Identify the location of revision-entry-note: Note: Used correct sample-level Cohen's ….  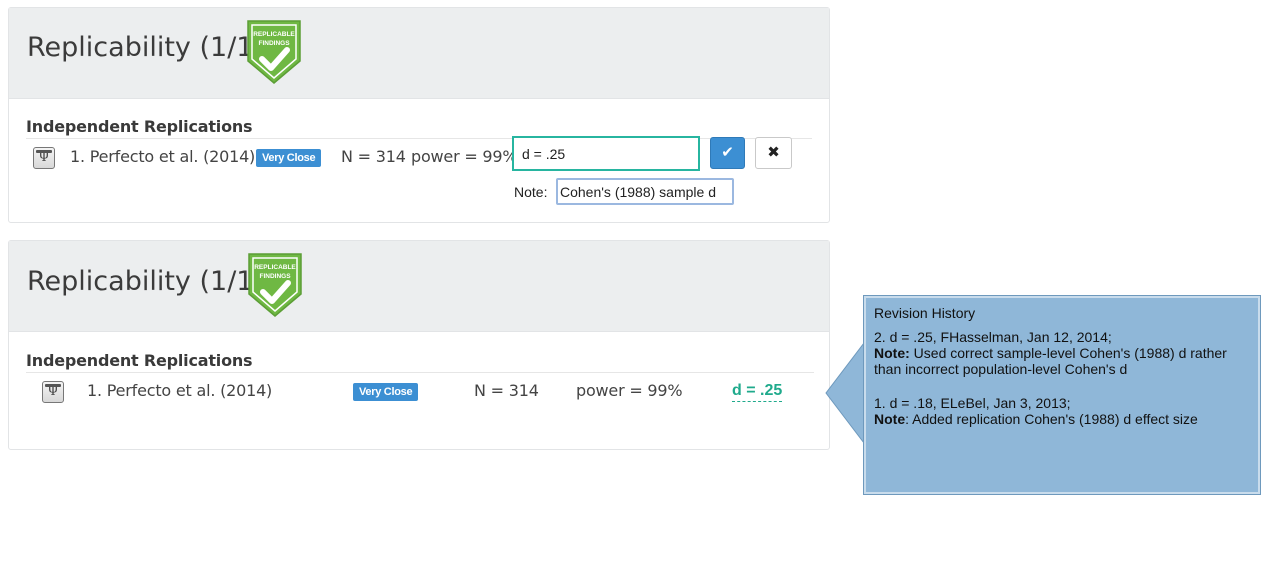
(1062, 361).